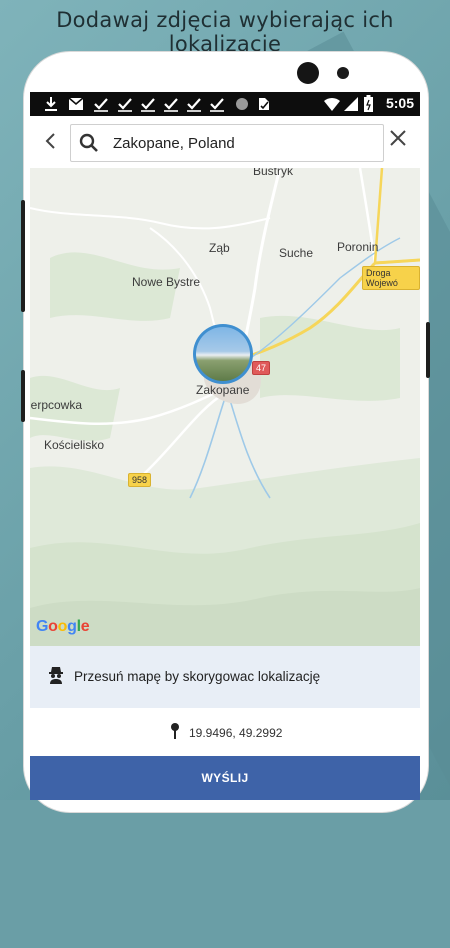 This screenshot has width=450, height=948. Describe the element at coordinates (428, 350) in the screenshot. I see `phone-power-button` at that location.